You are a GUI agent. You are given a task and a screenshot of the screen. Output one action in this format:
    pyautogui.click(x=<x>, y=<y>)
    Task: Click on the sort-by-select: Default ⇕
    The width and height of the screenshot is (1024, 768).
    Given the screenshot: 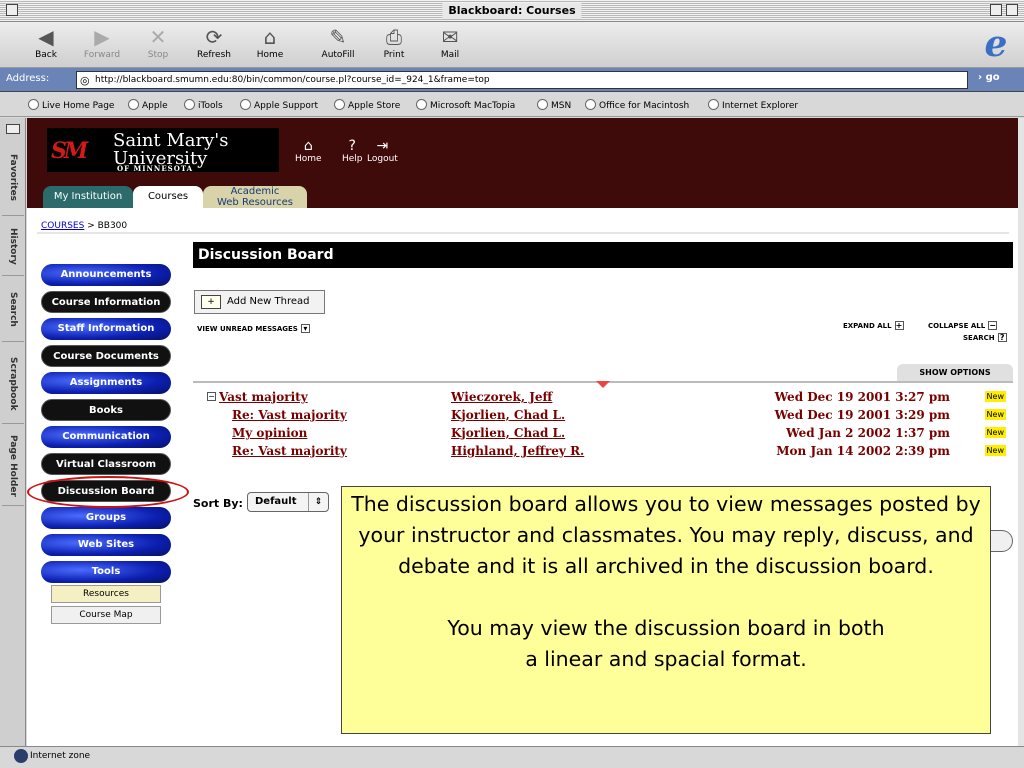 What is the action you would take?
    pyautogui.click(x=288, y=502)
    